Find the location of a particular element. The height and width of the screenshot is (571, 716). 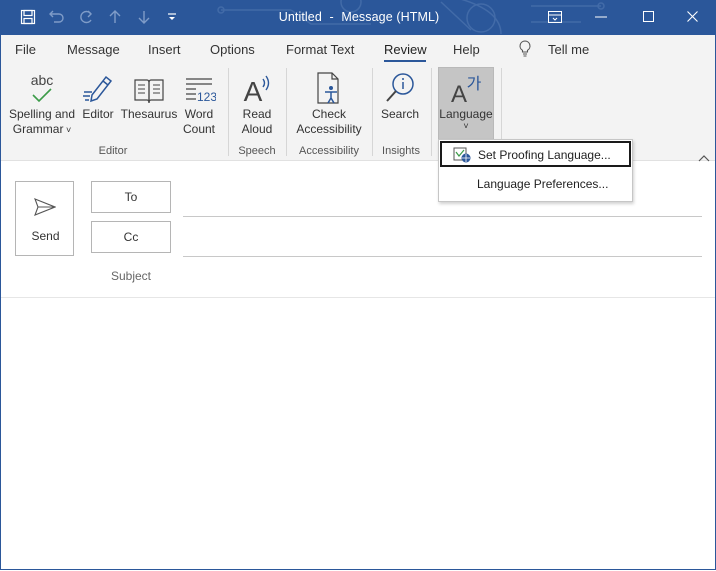

tab-format-text: Format Text is located at coordinates (320, 49).